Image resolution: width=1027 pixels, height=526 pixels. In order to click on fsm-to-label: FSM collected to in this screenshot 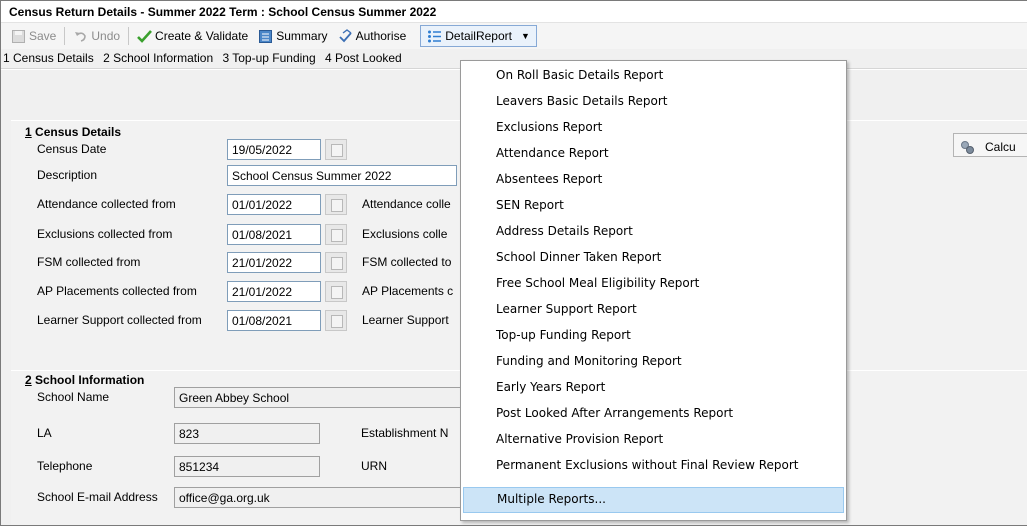, I will do `click(407, 262)`.